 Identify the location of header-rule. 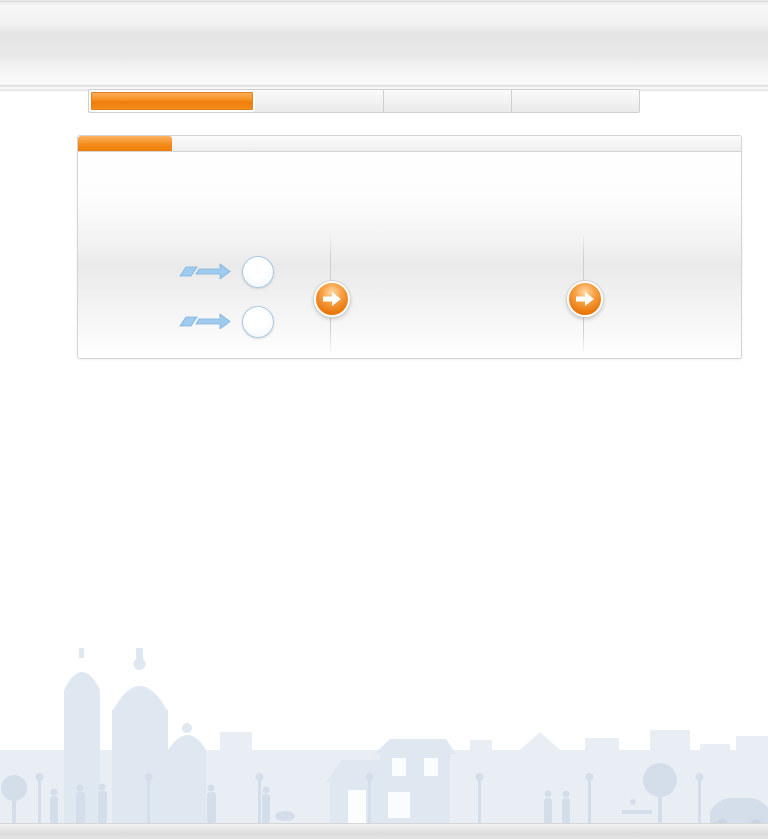
(384, 1).